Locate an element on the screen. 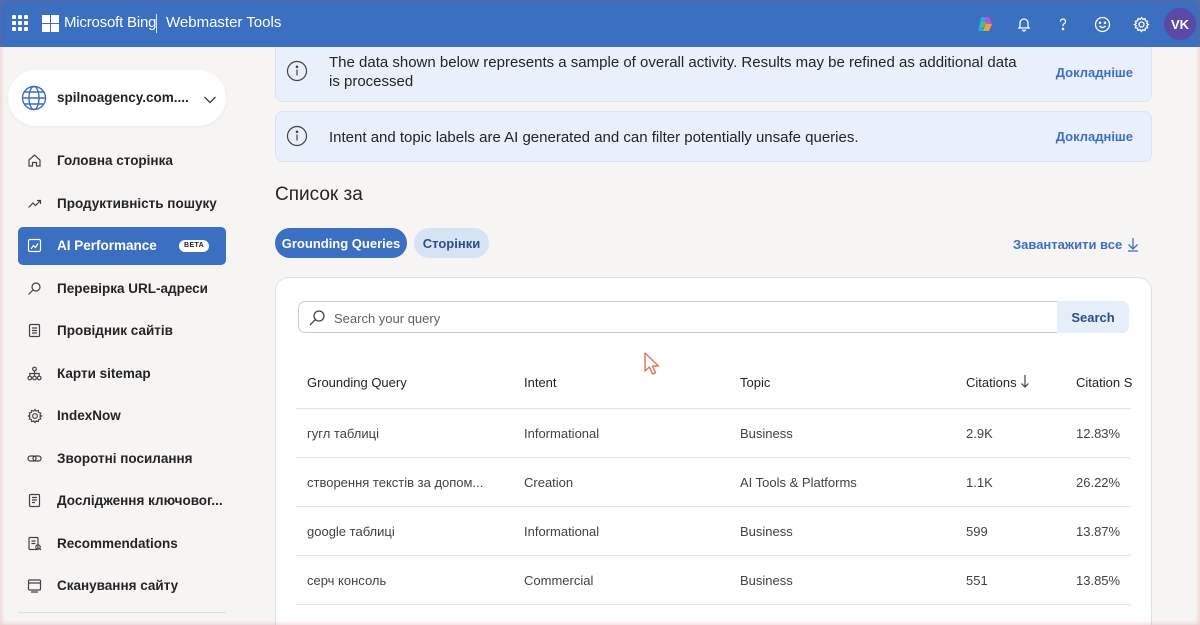  sidebar-item-ai-performance: AI Performance BETA is located at coordinates (122, 246).